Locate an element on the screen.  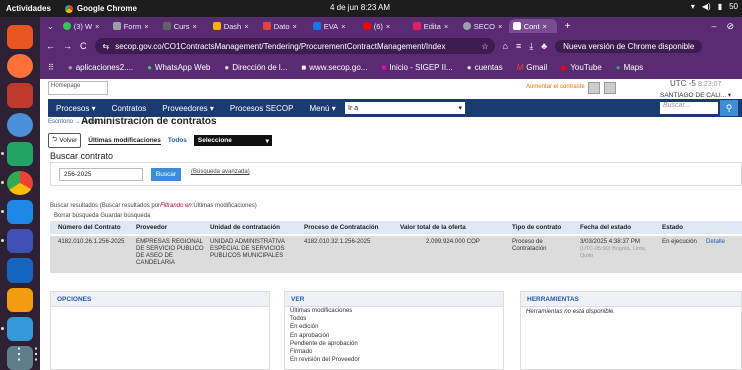
site-info-icon: ⇆ is located at coordinates (106, 46).